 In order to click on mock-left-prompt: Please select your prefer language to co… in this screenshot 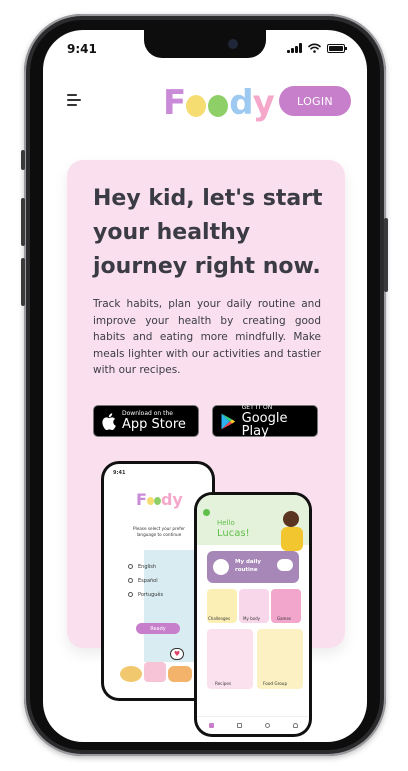, I will do `click(159, 531)`.